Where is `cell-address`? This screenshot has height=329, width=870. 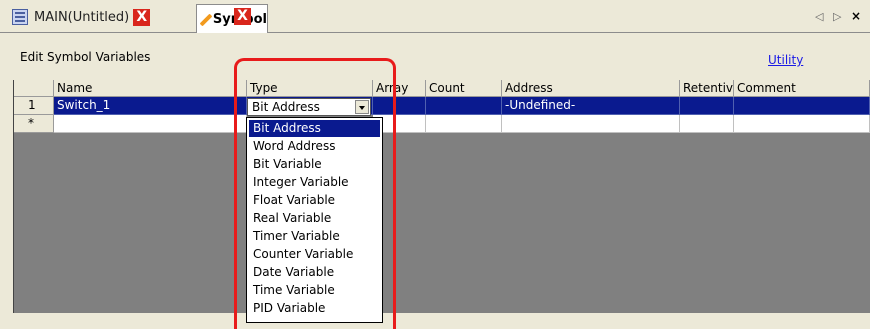 cell-address is located at coordinates (591, 124).